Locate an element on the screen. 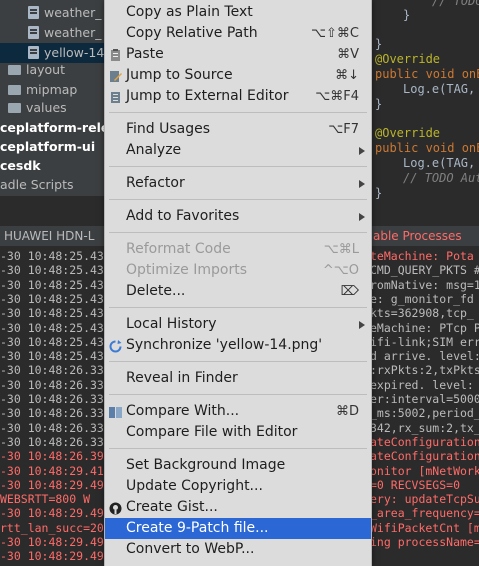  log-line-right: =0 RECVSEGS=0 is located at coordinates (415, 484).